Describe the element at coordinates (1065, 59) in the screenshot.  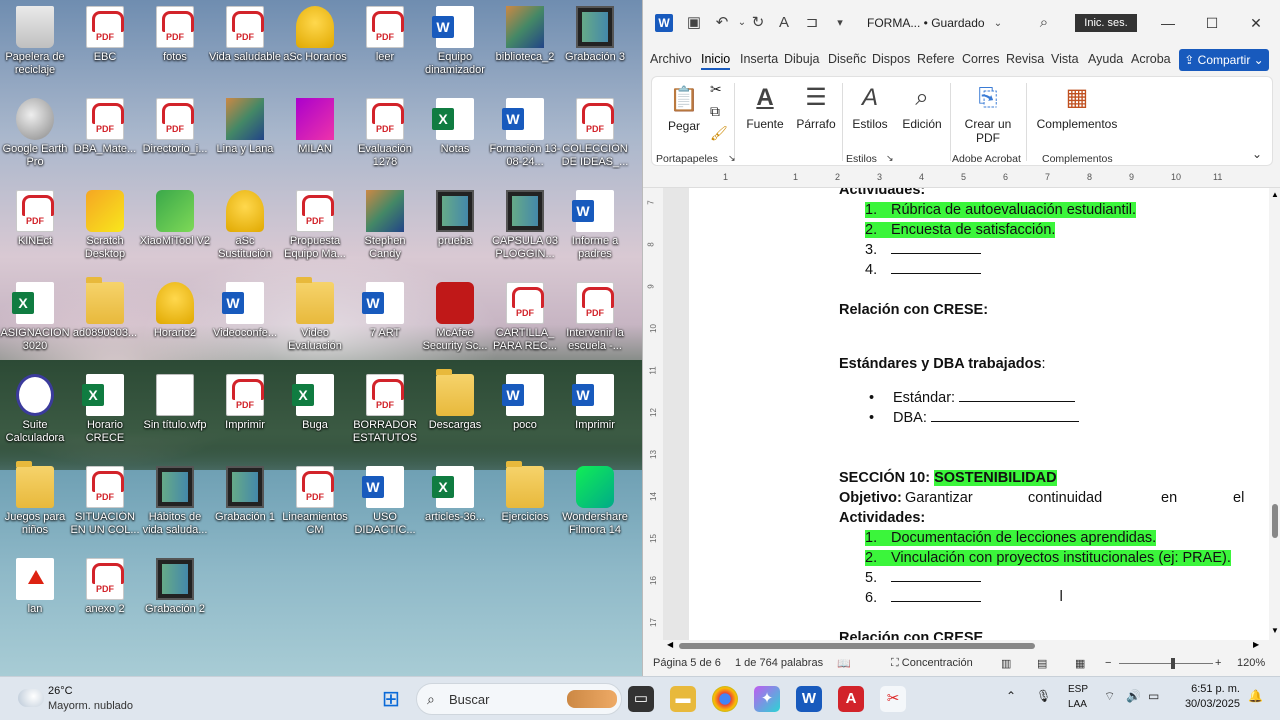
I see `tab-9: Vista` at that location.